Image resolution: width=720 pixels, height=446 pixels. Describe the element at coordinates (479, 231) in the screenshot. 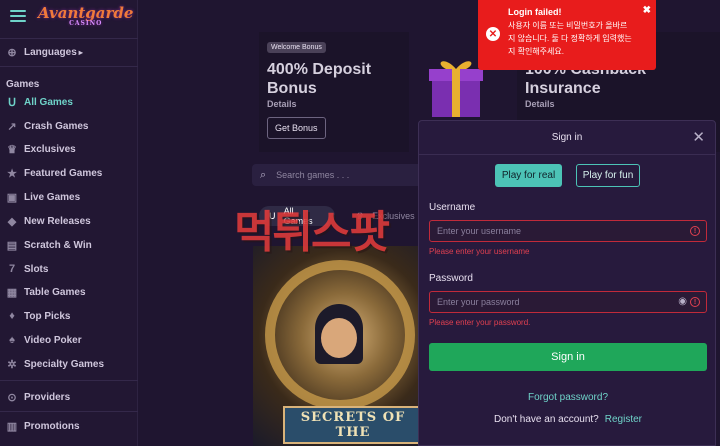

I see `username-placeholder: Enter your username` at that location.